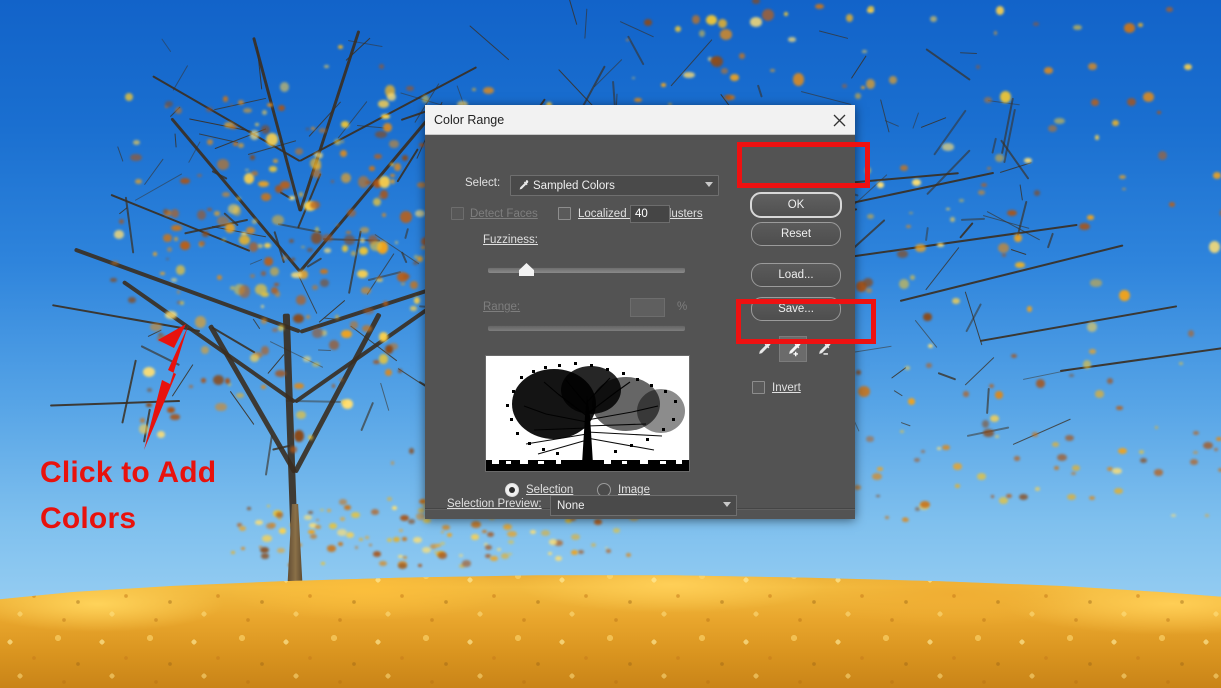  I want to click on range-label-row: Range:, so click(501, 307).